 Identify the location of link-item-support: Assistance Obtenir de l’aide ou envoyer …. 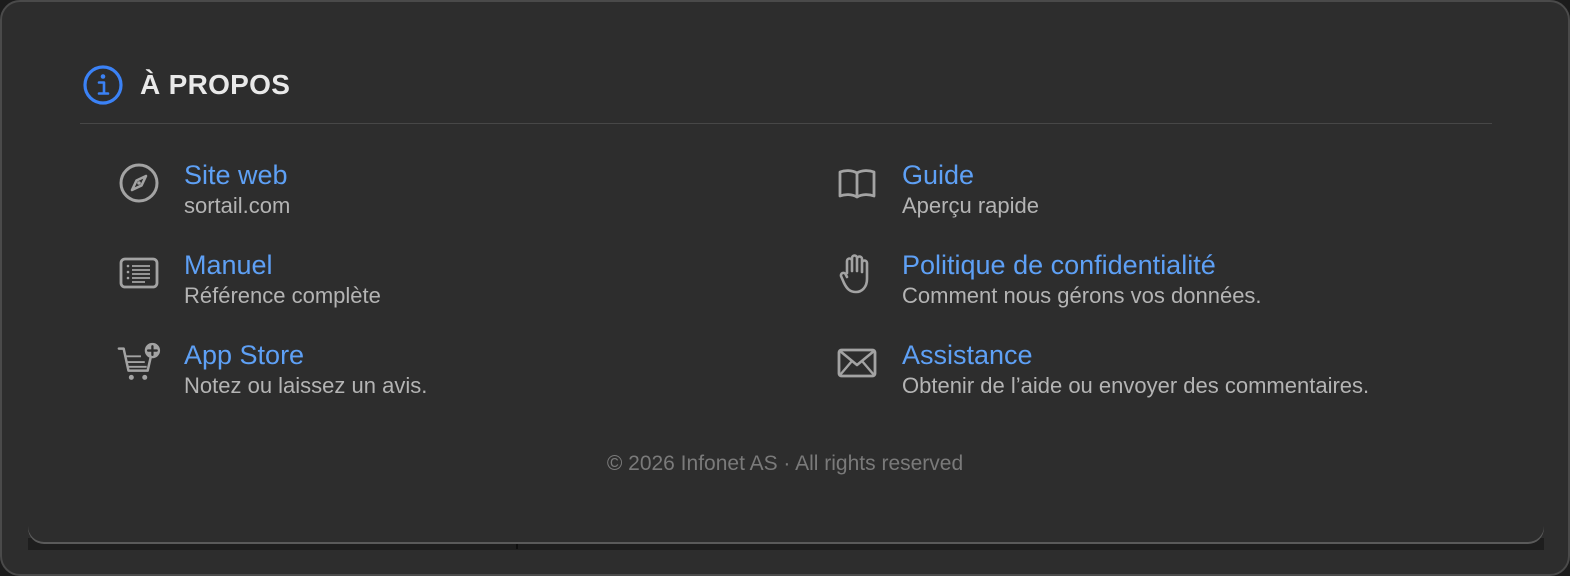
(1165, 383).